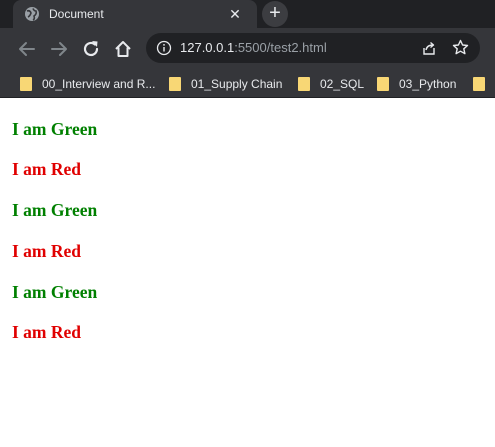  What do you see at coordinates (123, 49) in the screenshot?
I see `home-icon` at bounding box center [123, 49].